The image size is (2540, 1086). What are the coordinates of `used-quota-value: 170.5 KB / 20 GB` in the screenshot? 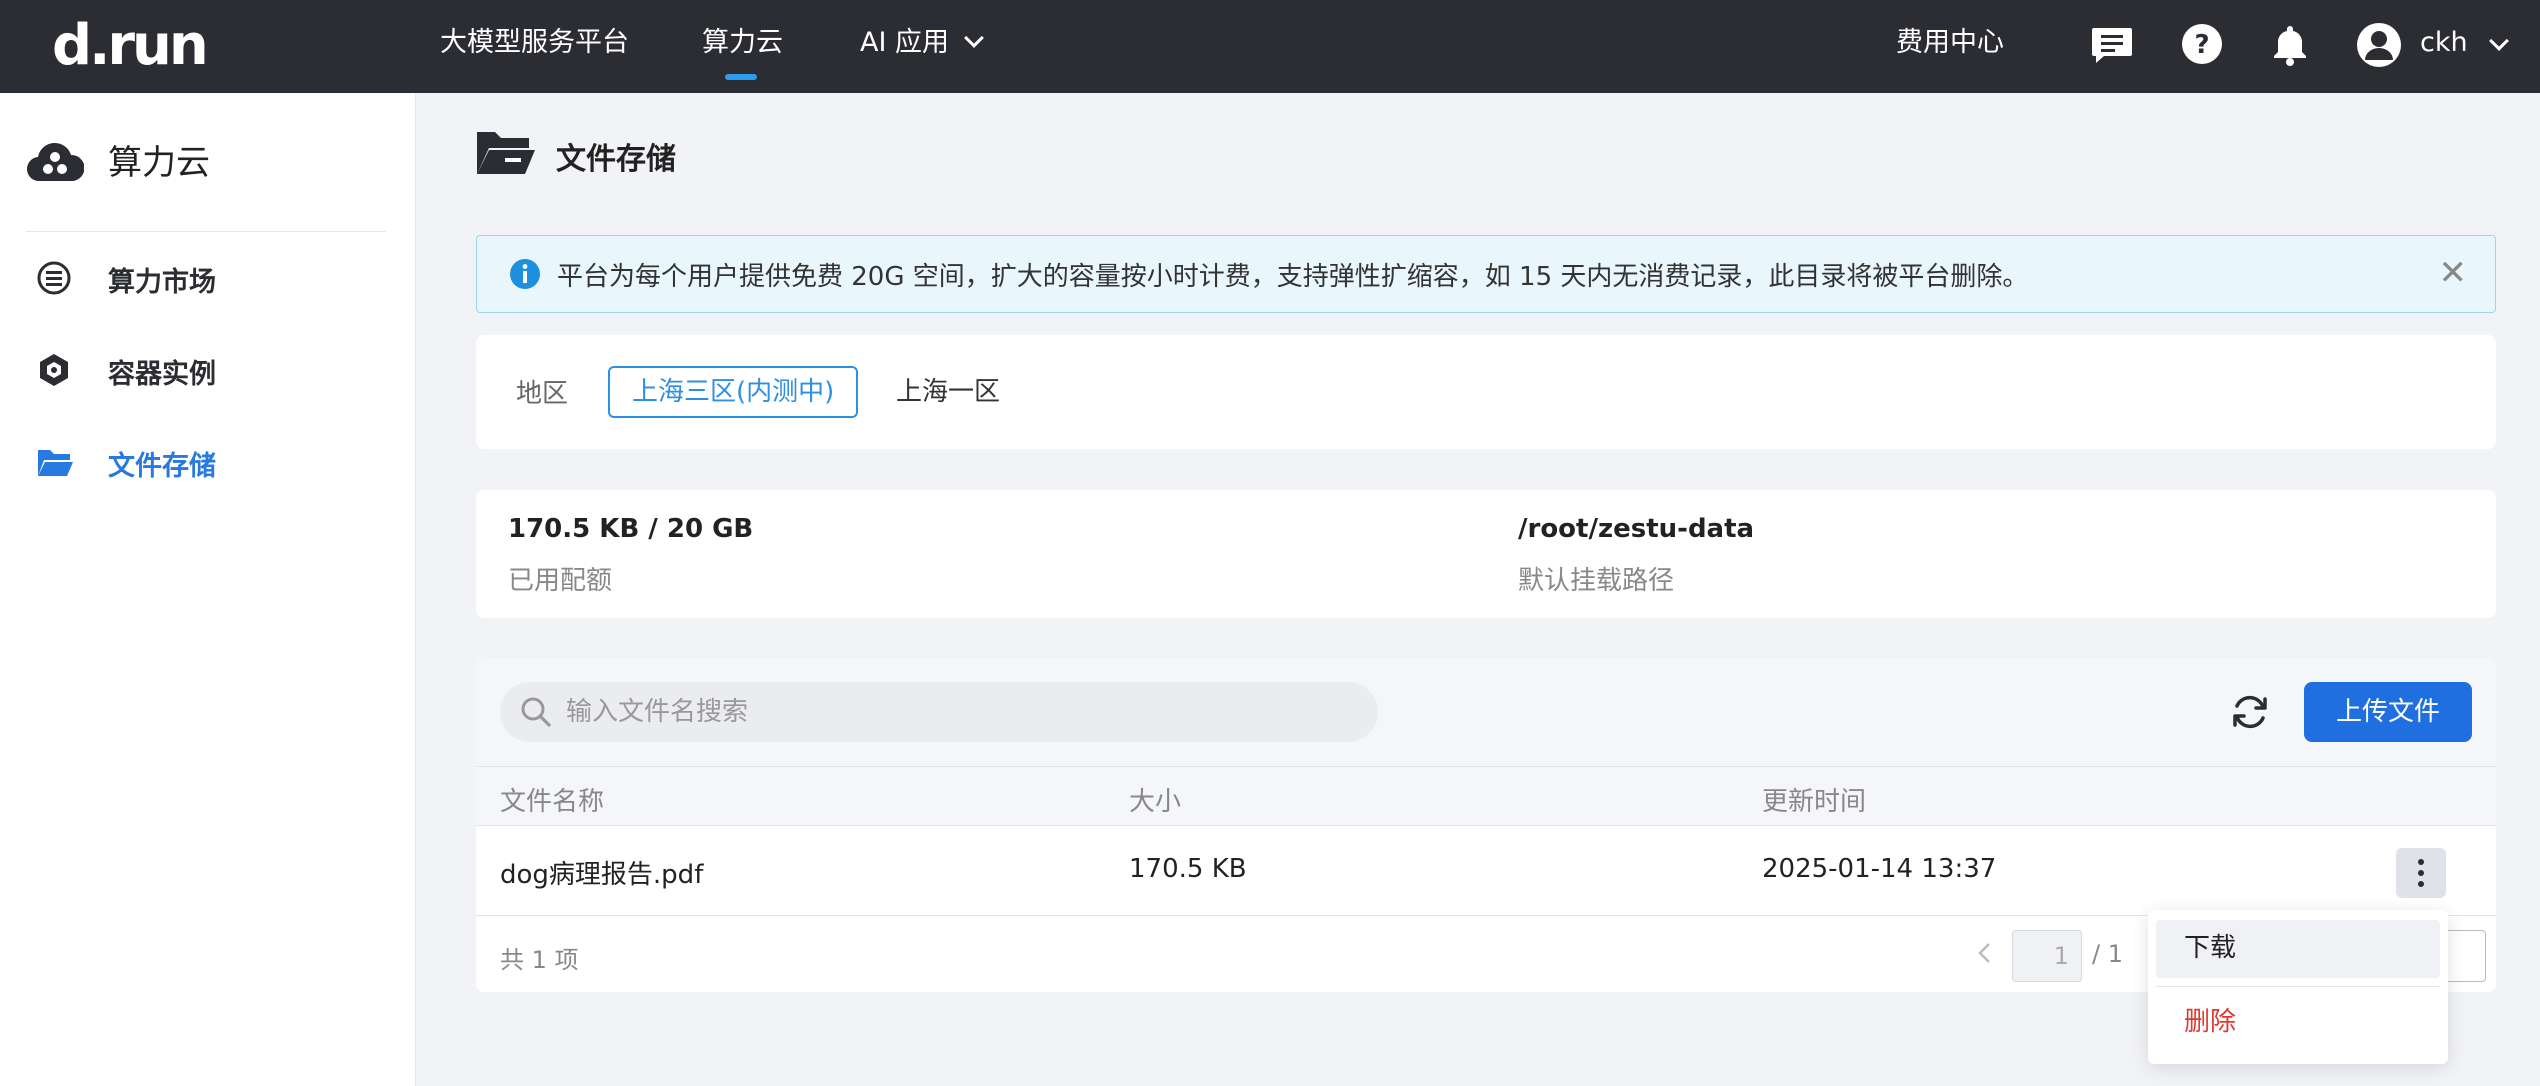 It's located at (631, 529).